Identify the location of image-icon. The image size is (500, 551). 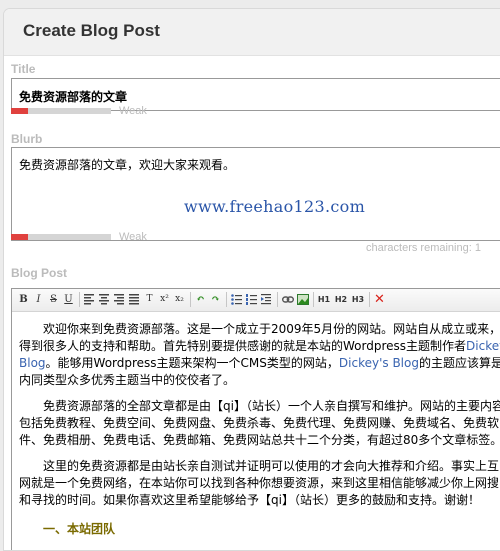
(302, 299).